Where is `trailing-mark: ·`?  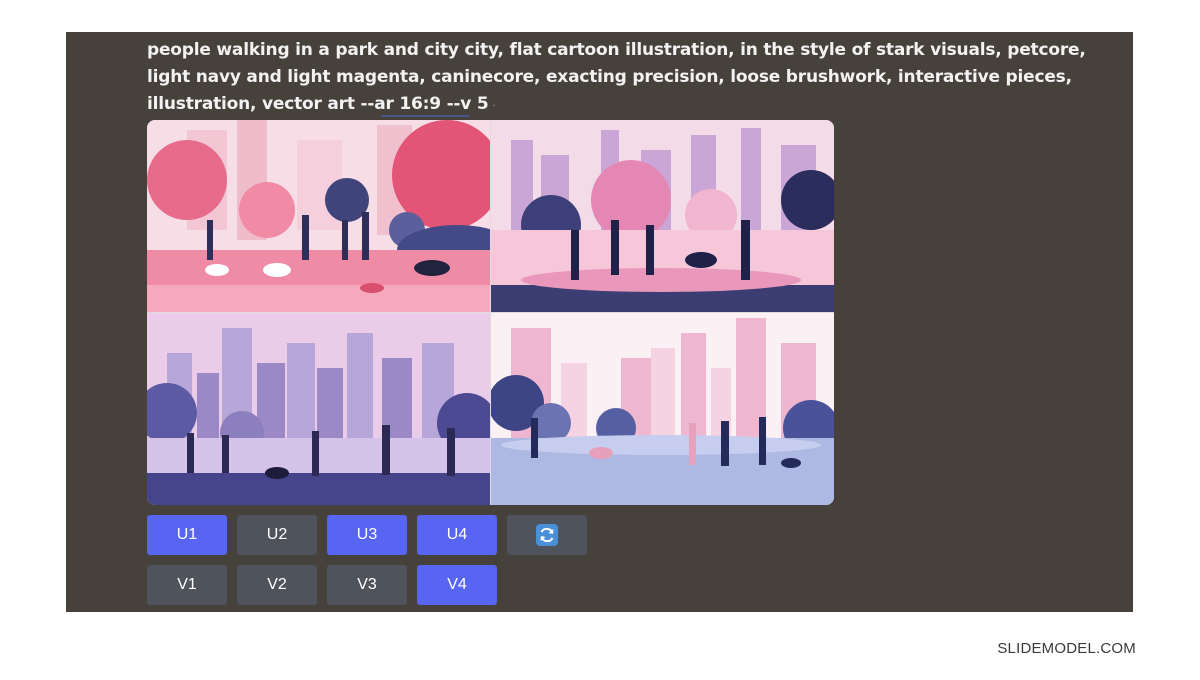
trailing-mark: · is located at coordinates (494, 106).